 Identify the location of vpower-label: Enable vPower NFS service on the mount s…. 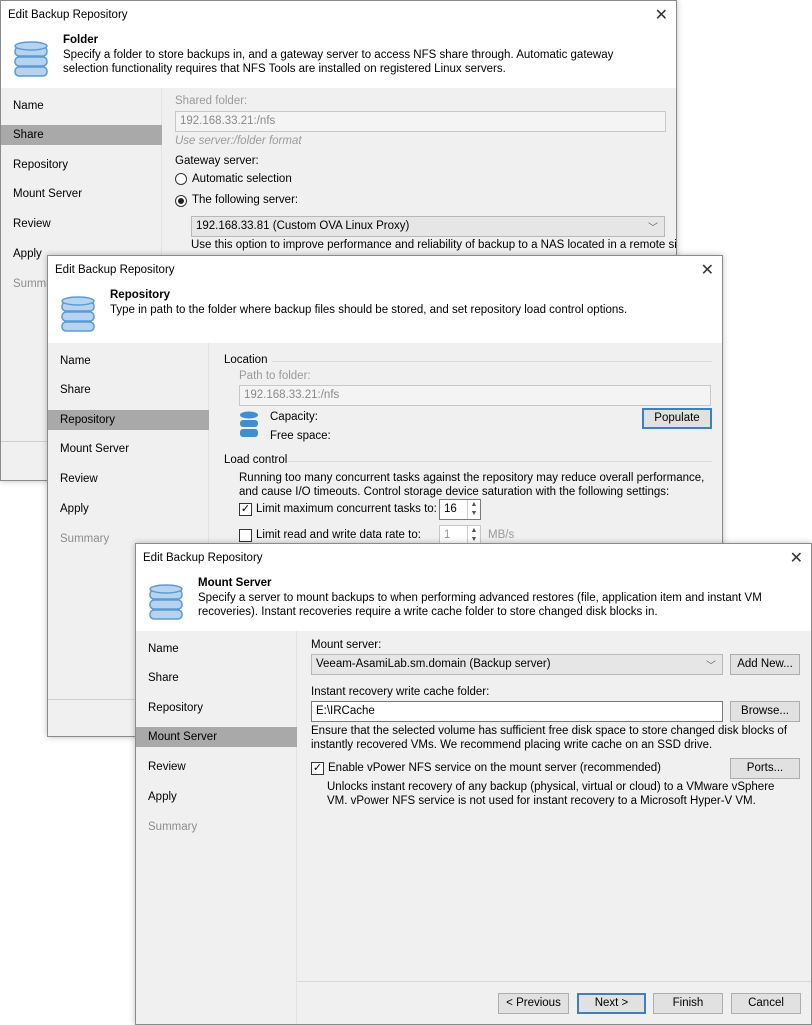
(494, 768).